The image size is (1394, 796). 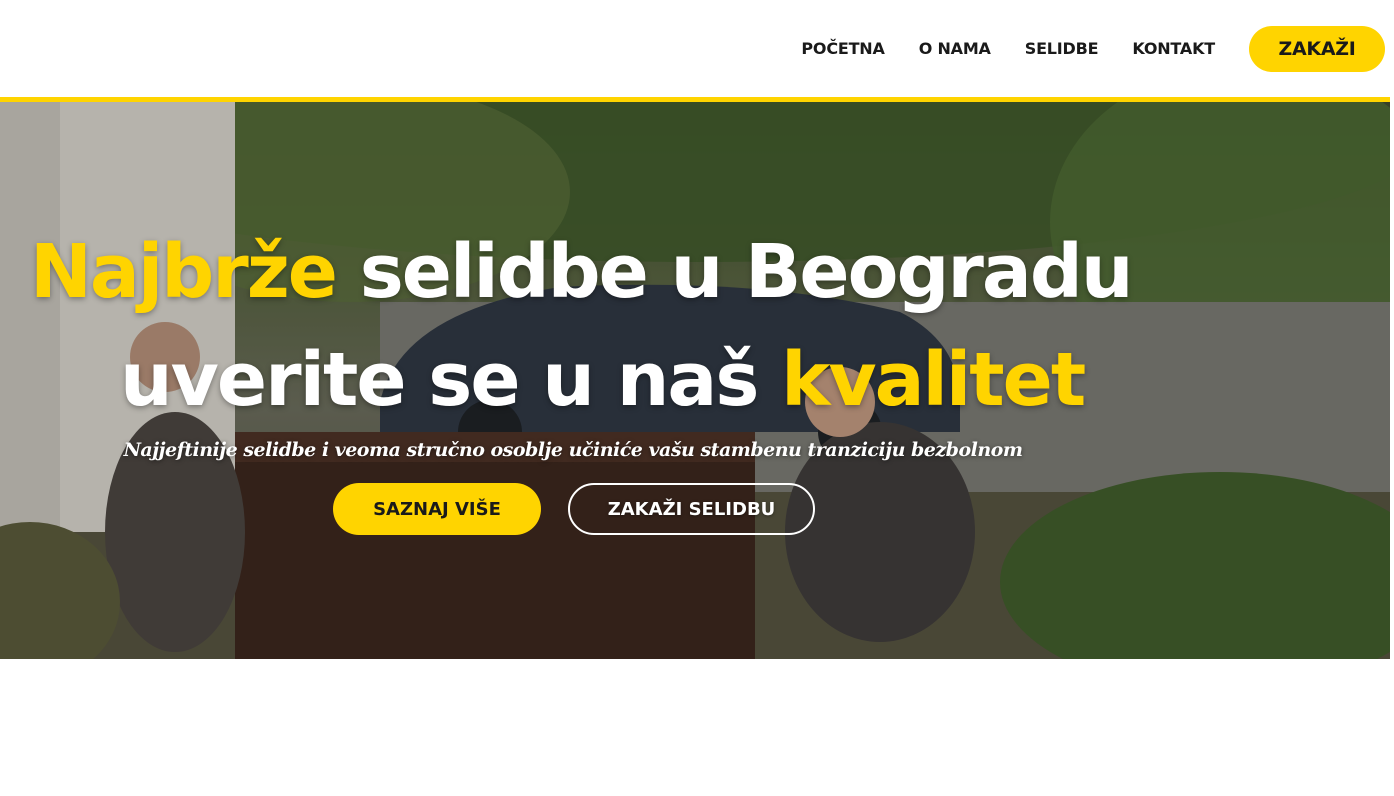 What do you see at coordinates (184, 272) in the screenshot?
I see `headline-highlight-1: Najbrže` at bounding box center [184, 272].